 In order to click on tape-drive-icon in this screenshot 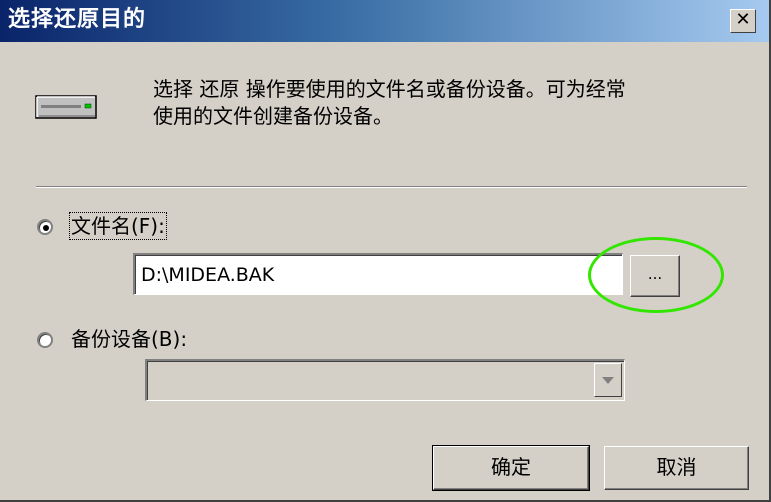, I will do `click(66, 107)`.